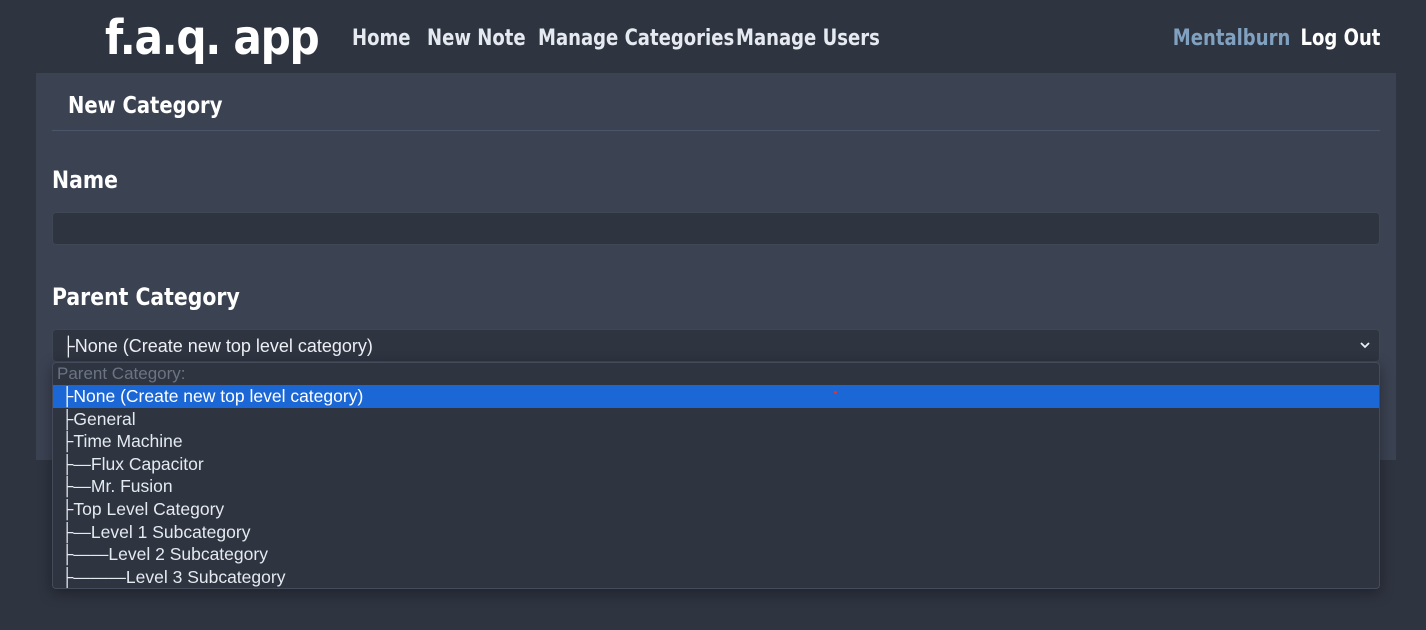 This screenshot has width=1426, height=630. Describe the element at coordinates (716, 486) in the screenshot. I see `dropdown-option: ├—Mr. Fusion` at that location.